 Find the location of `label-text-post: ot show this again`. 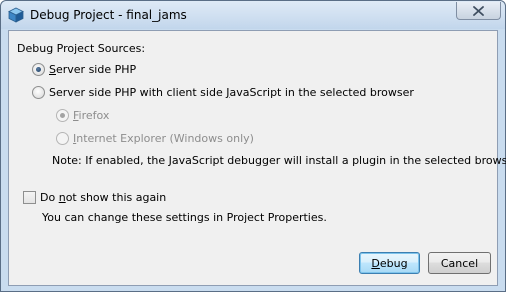

label-text-post: ot show this again is located at coordinates (116, 197).